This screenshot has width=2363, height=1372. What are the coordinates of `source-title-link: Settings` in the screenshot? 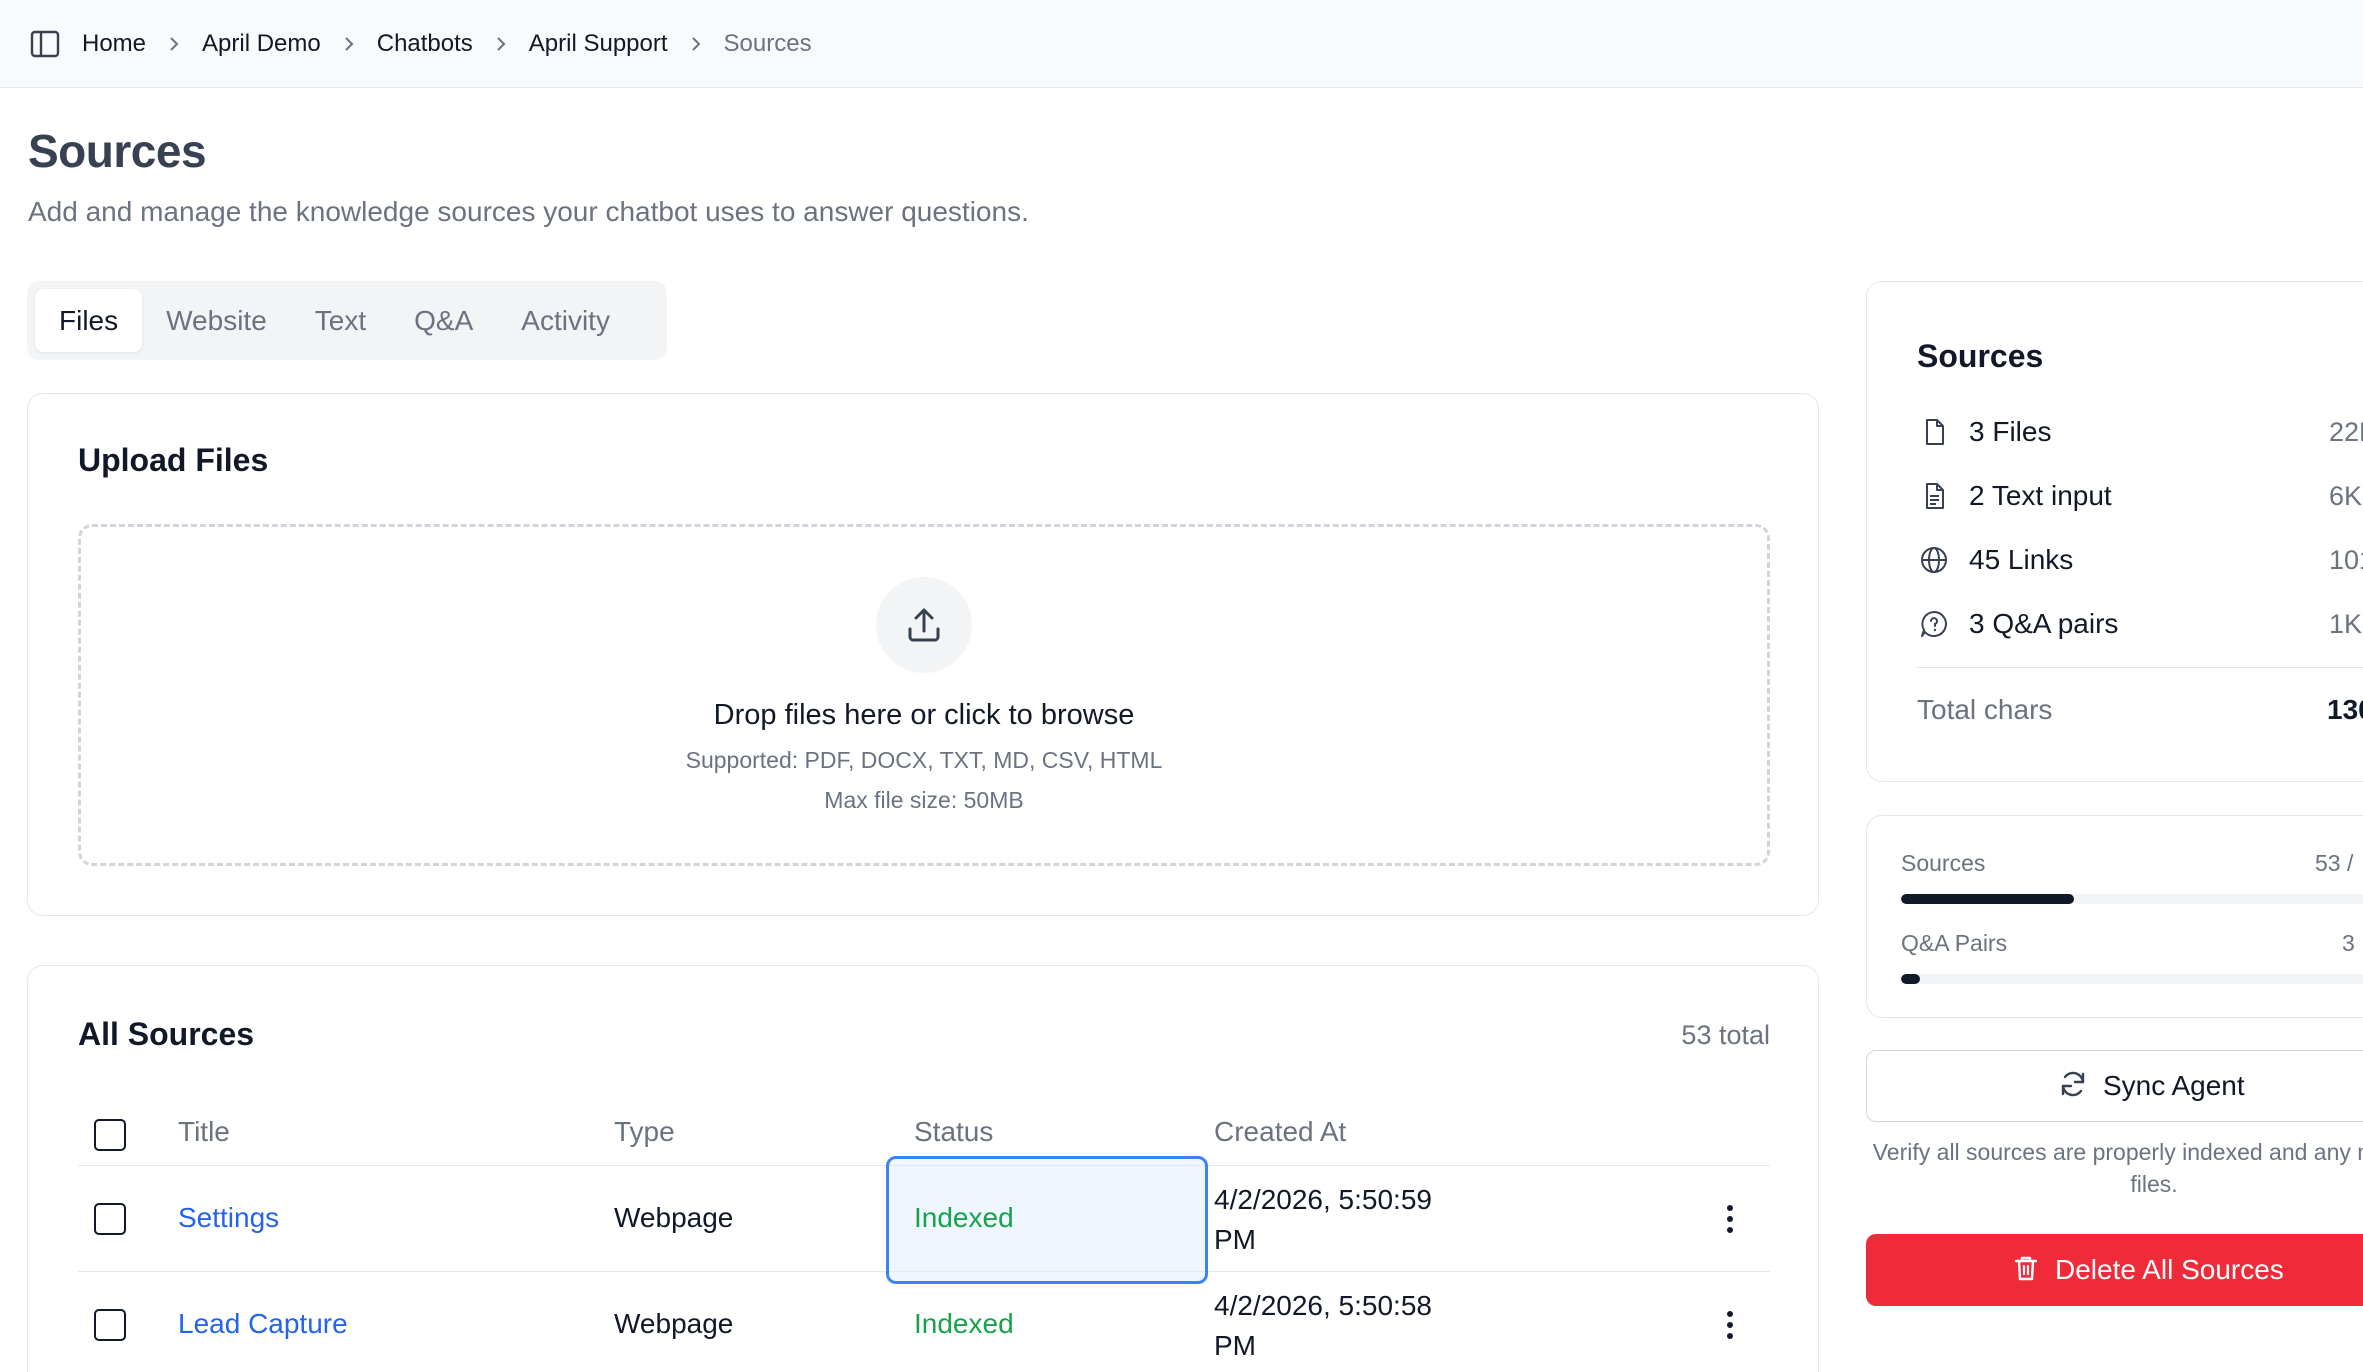 It's located at (228, 1218).